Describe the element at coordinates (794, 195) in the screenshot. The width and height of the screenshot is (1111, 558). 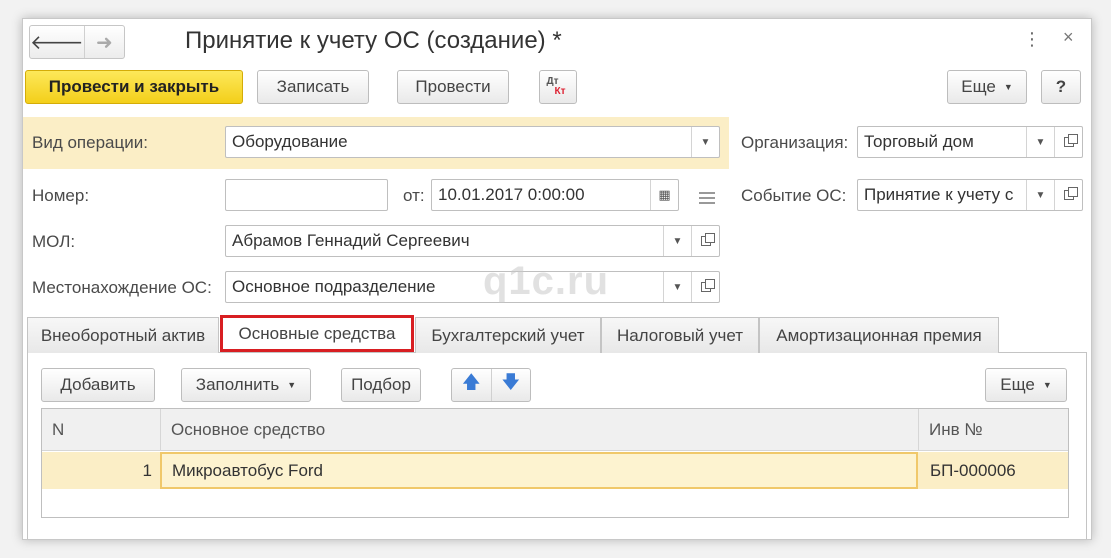
I see `event-label: Событие ОС:` at that location.